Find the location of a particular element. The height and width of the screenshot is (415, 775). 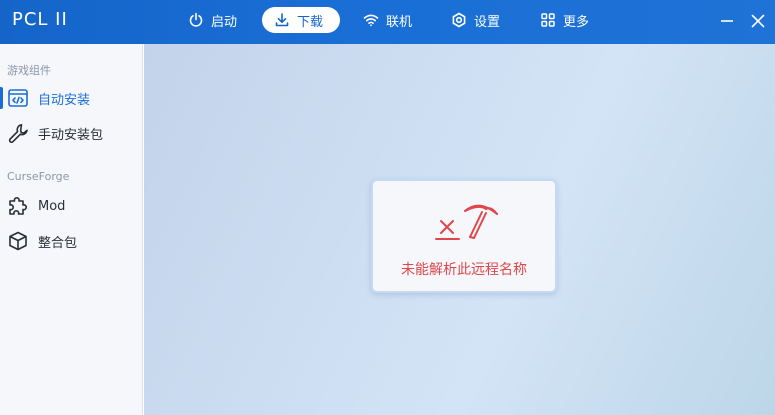

nav-more-label: 更多 is located at coordinates (576, 22).